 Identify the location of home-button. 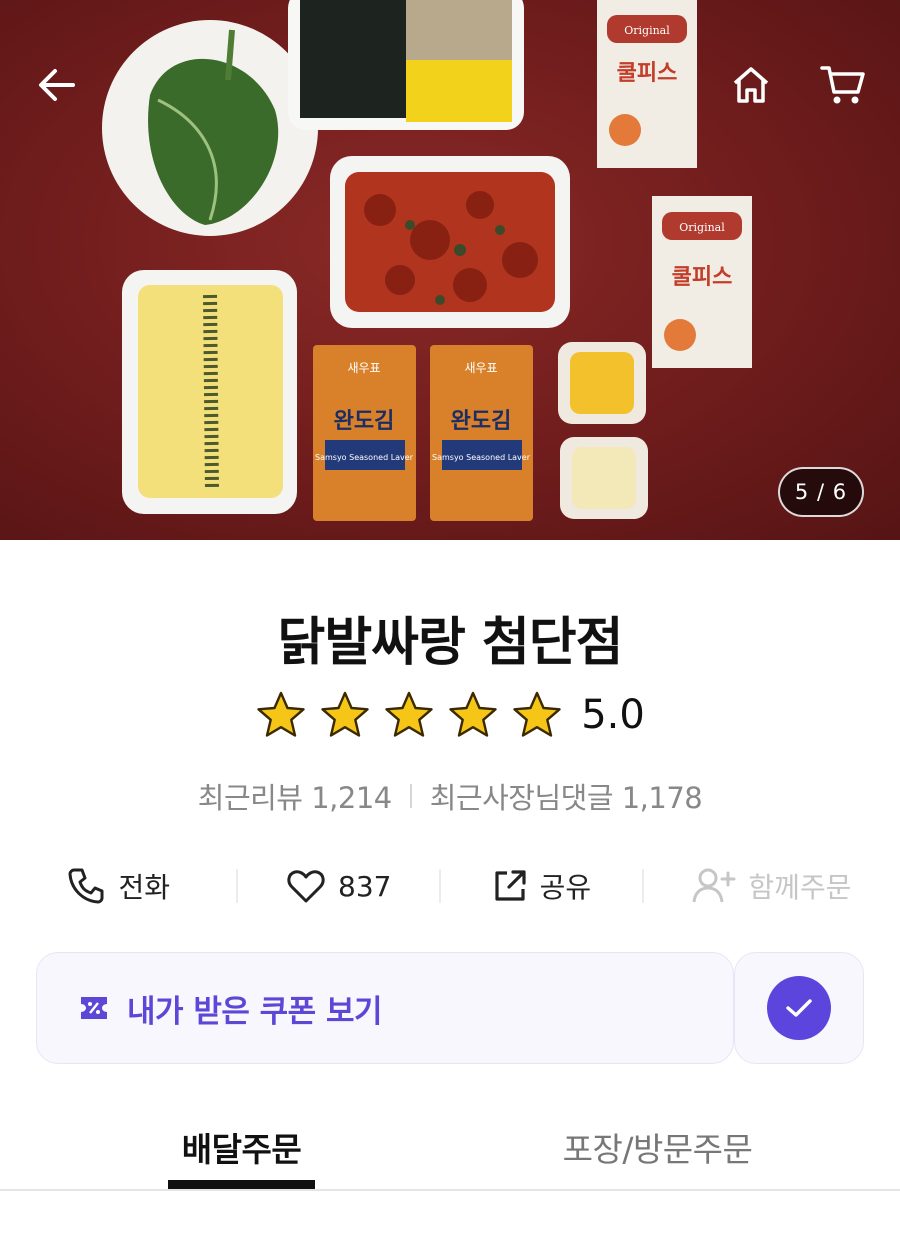
(751, 85).